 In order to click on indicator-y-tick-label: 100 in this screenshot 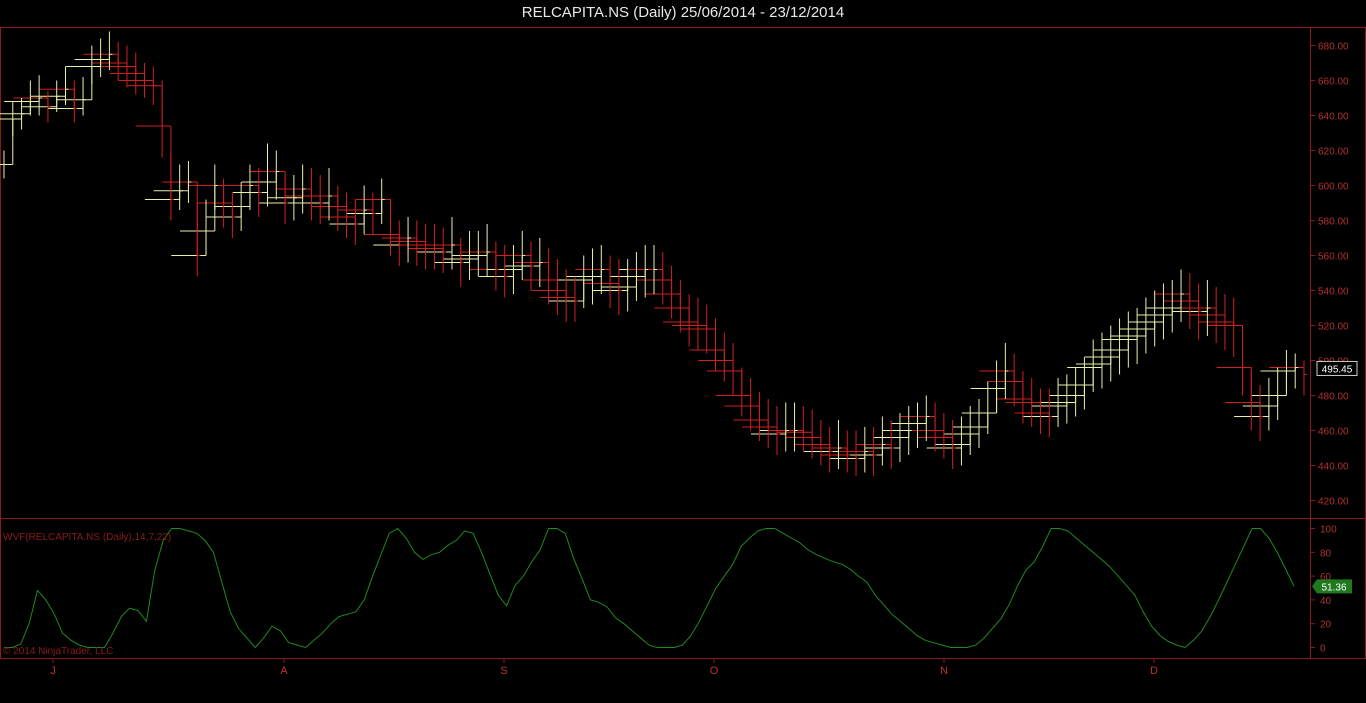, I will do `click(1328, 530)`.